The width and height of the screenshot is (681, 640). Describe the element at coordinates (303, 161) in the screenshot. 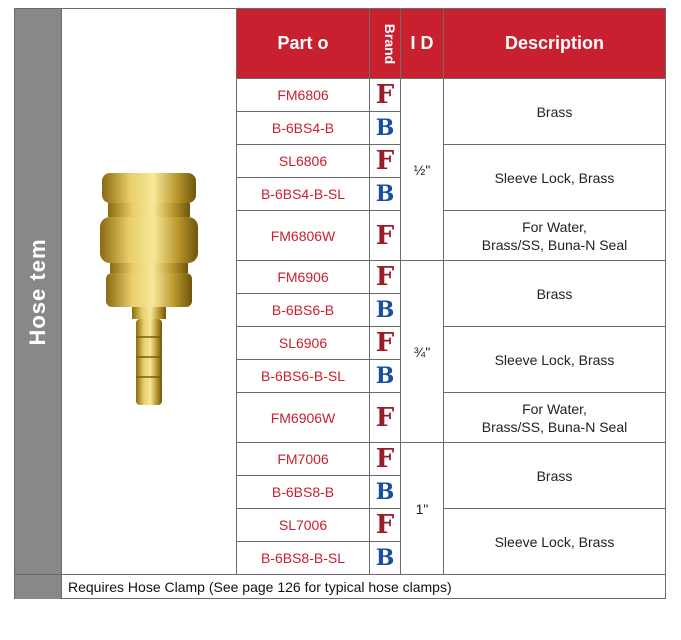

I see `part-number: SL6806` at that location.